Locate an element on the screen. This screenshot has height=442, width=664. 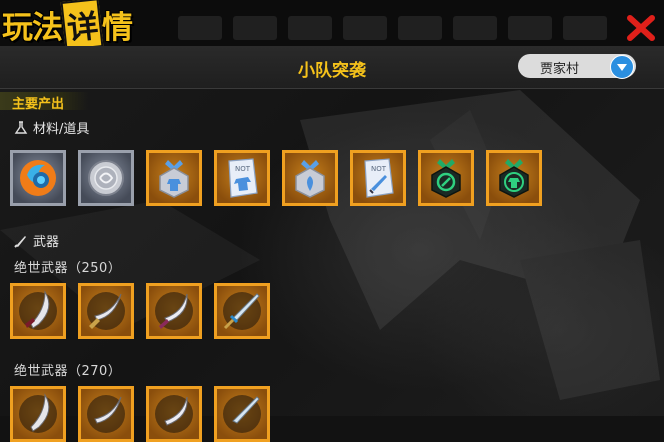
page-title: 玩 法 详 情 is located at coordinates (67, 25).